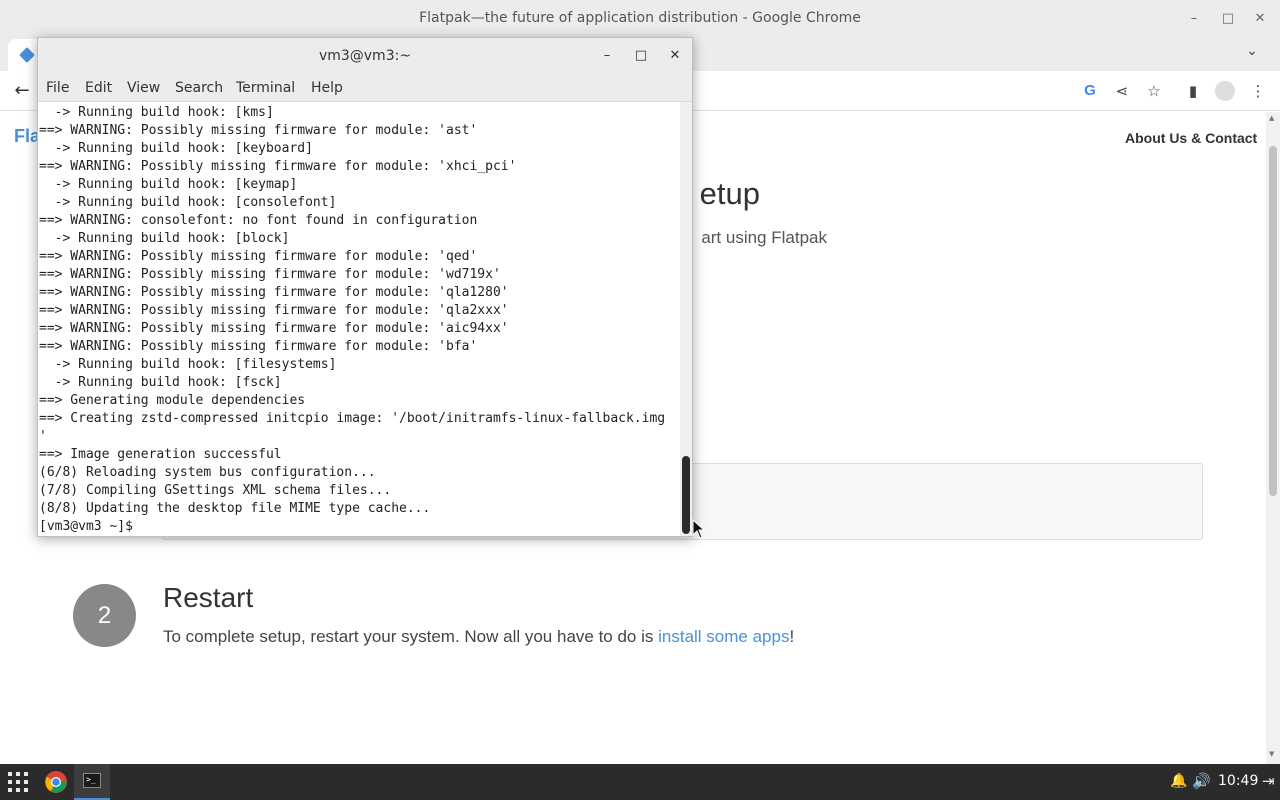 Image resolution: width=1280 pixels, height=800 pixels. I want to click on menu-help: Help, so click(327, 88).